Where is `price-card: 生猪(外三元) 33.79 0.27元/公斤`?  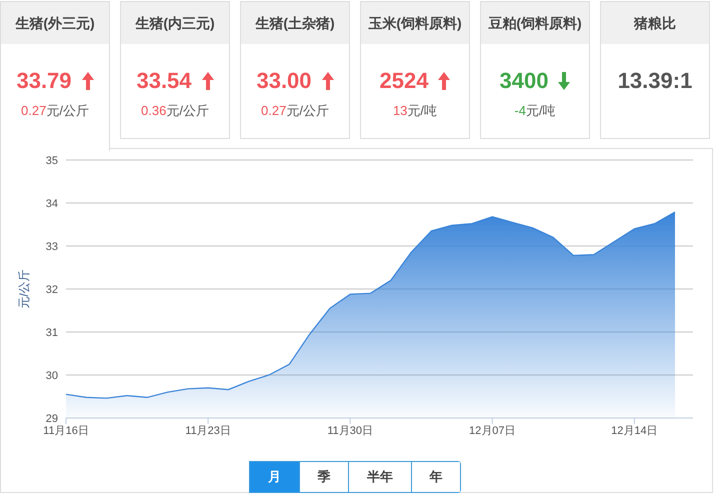 price-card: 生猪(外三元) 33.79 0.27元/公斤 is located at coordinates (55, 76).